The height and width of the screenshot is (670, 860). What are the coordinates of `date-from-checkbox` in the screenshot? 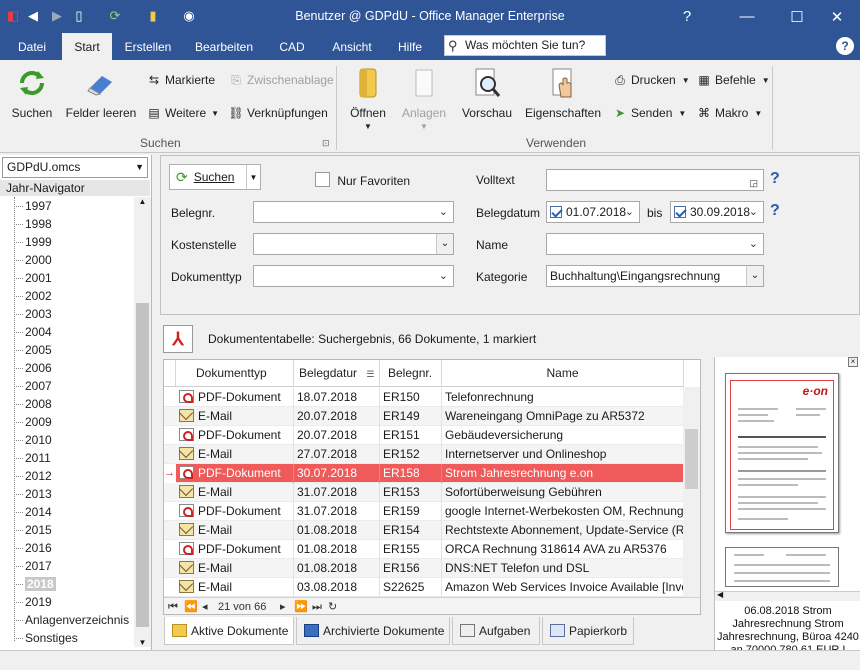 It's located at (556, 212).